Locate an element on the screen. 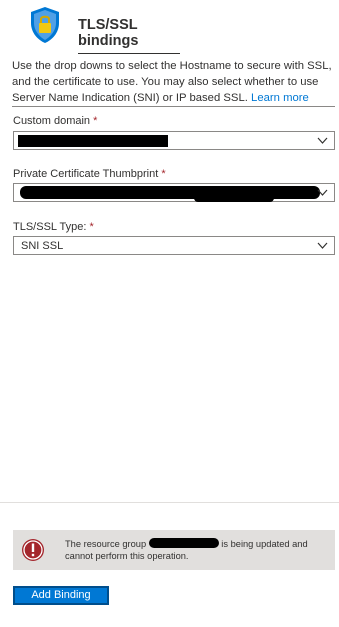 The height and width of the screenshot is (627, 339). custom-domain-label: Custom domain * is located at coordinates (55, 121).